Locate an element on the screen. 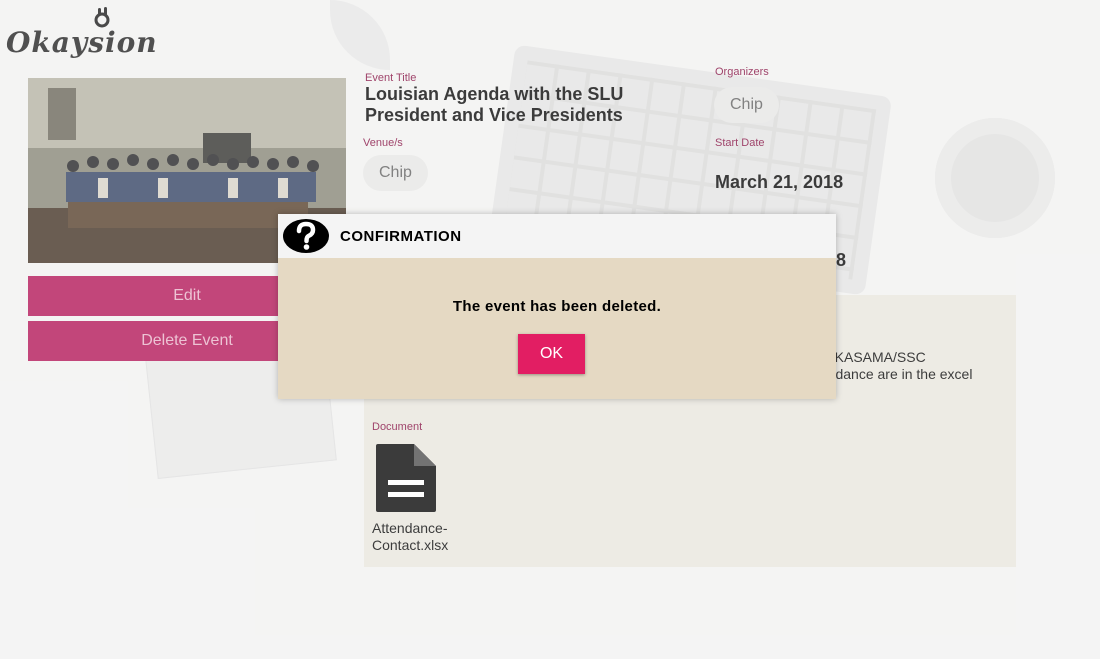 The width and height of the screenshot is (1100, 659). question-icon is located at coordinates (306, 236).